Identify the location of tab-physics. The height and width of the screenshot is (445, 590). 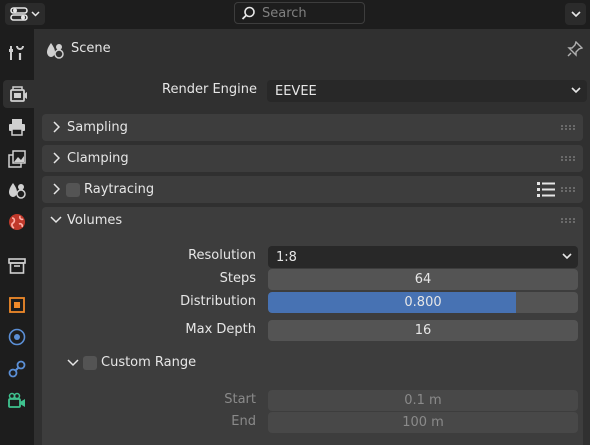
(17, 337).